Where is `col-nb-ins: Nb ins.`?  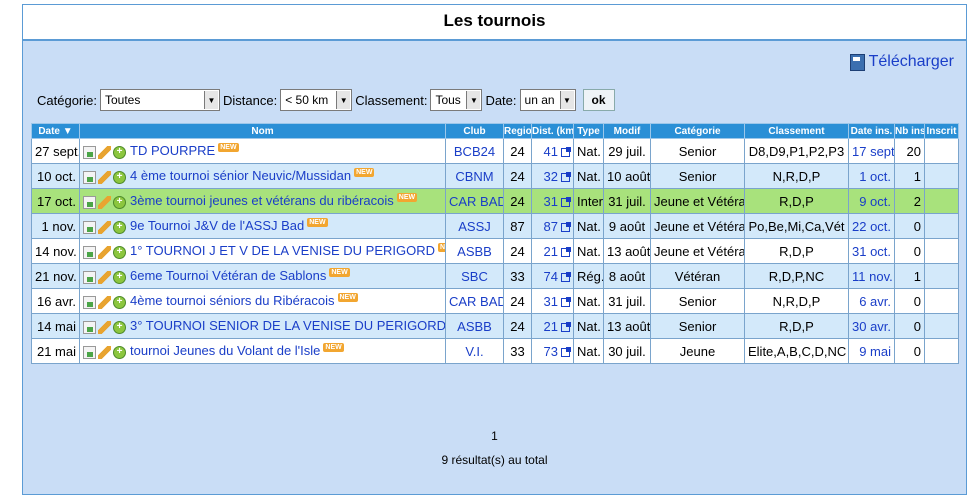
col-nb-ins: Nb ins. is located at coordinates (909, 131).